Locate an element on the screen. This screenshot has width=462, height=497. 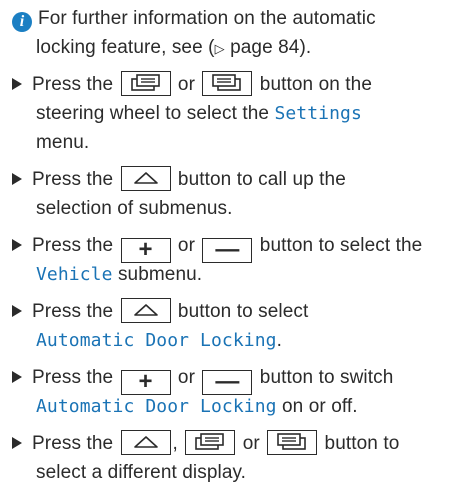
step-text: selection of submenus. is located at coordinates (134, 208).